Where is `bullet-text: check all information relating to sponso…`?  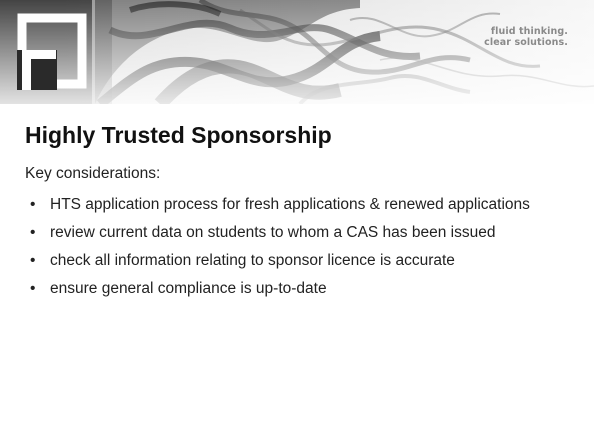
bullet-text: check all information relating to sponso… is located at coordinates (252, 260).